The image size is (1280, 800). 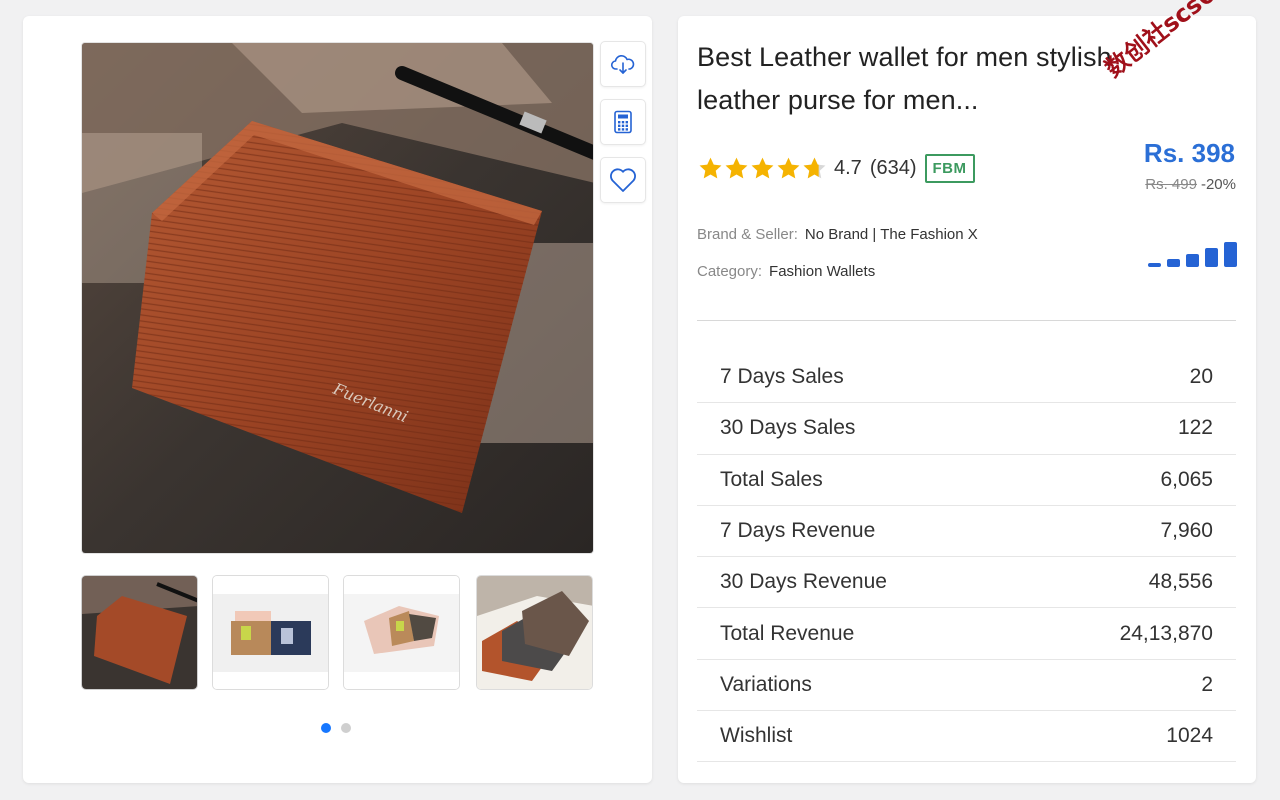 I want to click on star-half-icon, so click(x=814, y=167).